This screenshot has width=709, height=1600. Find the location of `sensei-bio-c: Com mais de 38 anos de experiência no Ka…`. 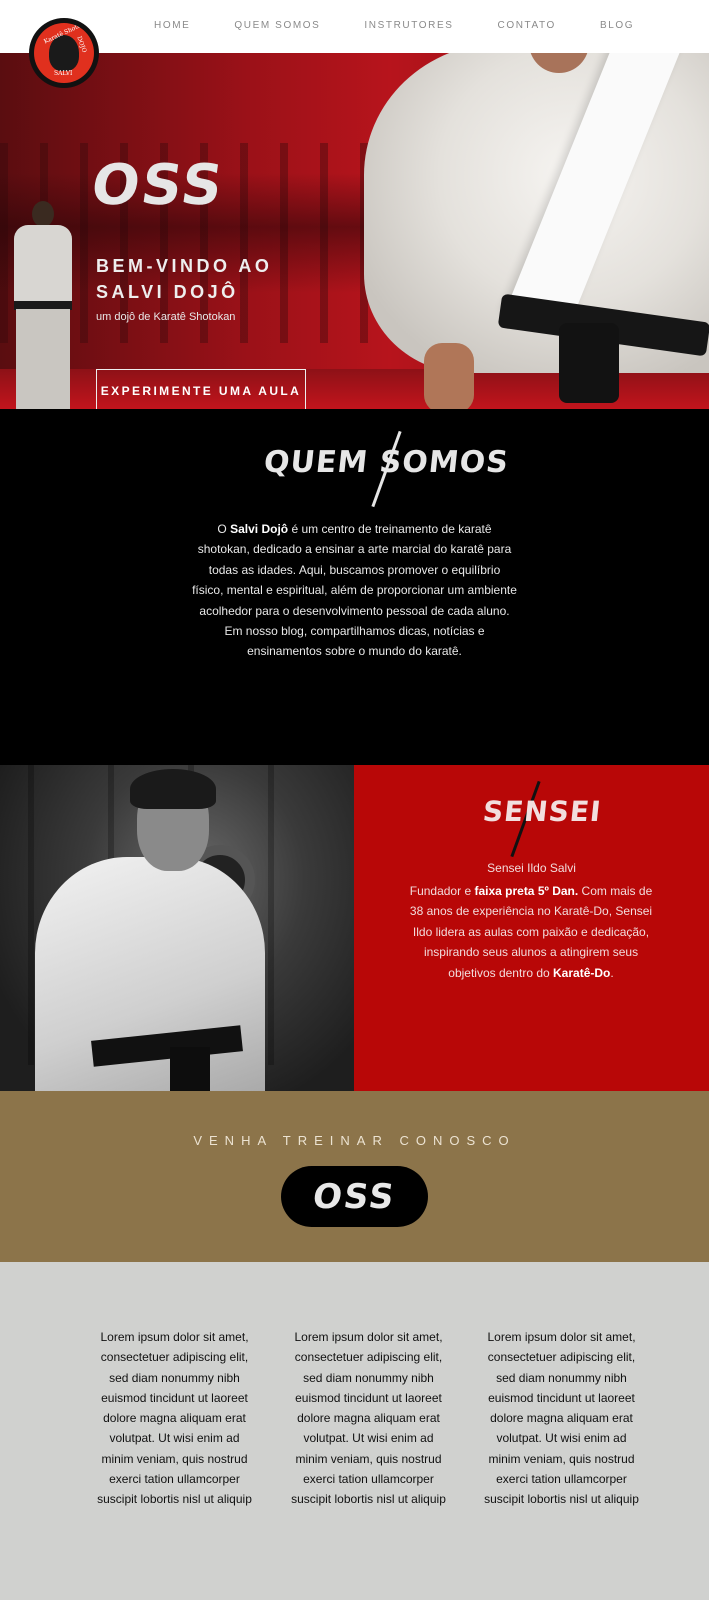

sensei-bio-c: Com mais de 38 anos de experiência no Ka… is located at coordinates (531, 932).